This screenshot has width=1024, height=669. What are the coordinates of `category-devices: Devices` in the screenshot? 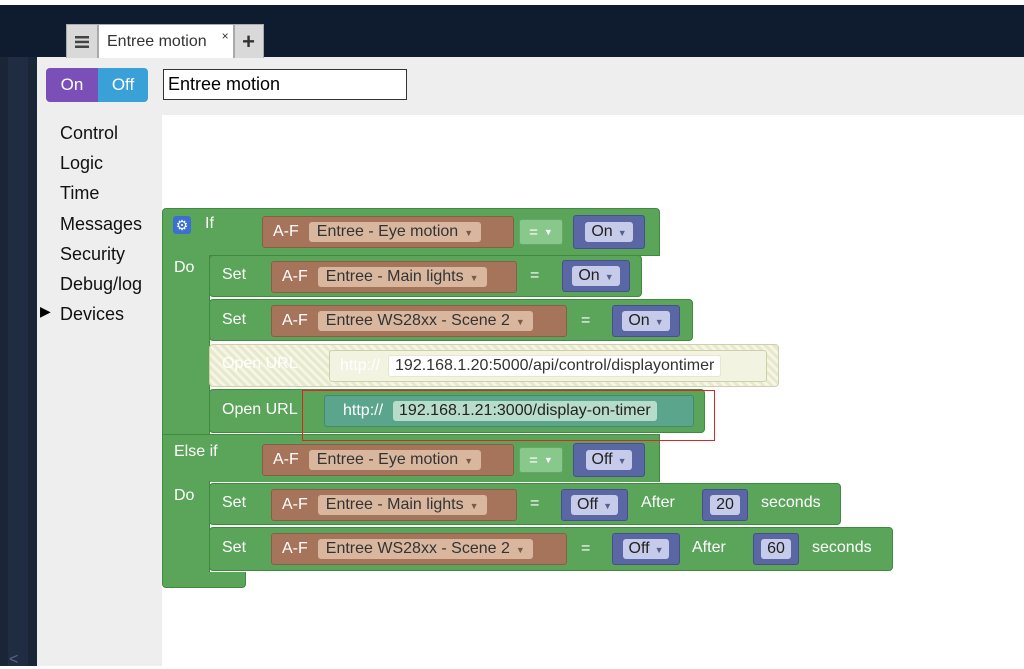 It's located at (110, 316).